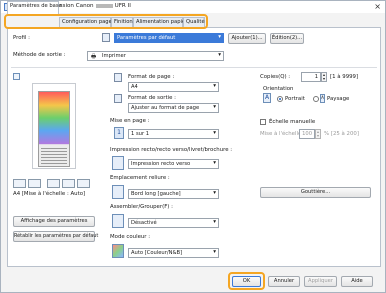  What do you see at coordinates (134, 87) in the screenshot?
I see `page-size-value: A4` at bounding box center [134, 87].